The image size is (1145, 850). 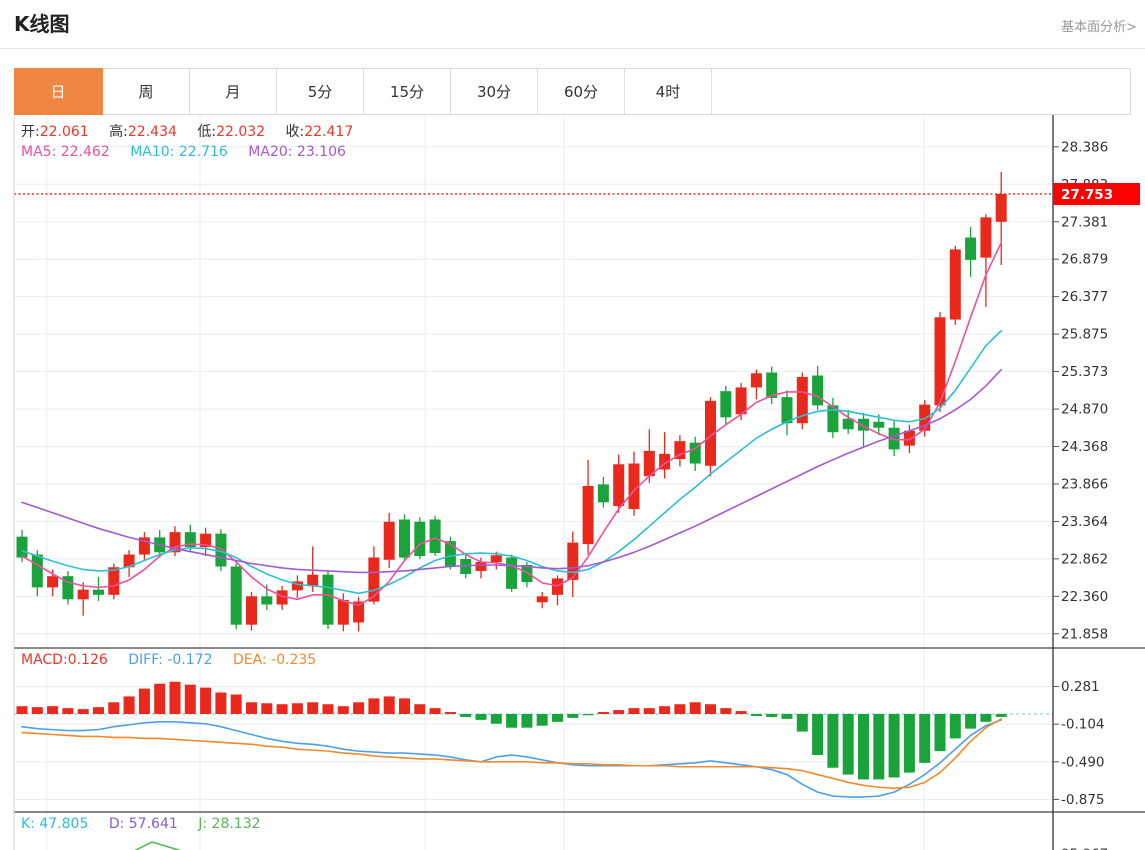 I want to click on dea-label: DEA:, so click(x=249, y=660).